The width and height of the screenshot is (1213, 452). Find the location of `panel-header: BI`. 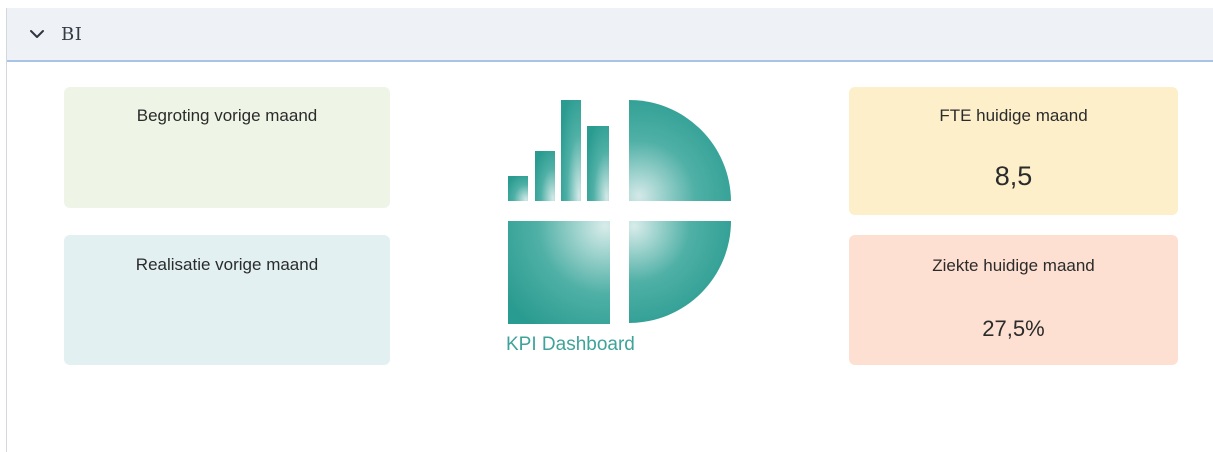

panel-header: BI is located at coordinates (610, 35).